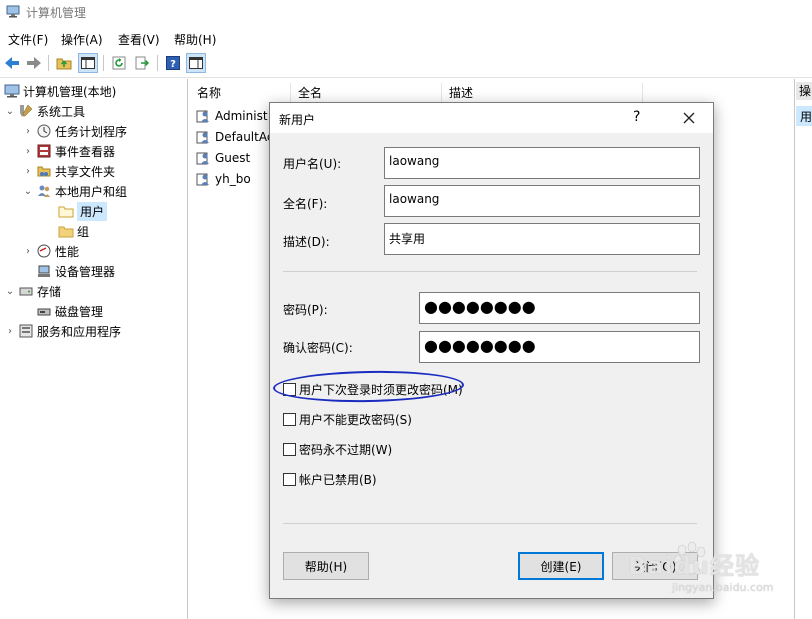  Describe the element at coordinates (223, 179) in the screenshot. I see `list-item: yh_bo` at that location.